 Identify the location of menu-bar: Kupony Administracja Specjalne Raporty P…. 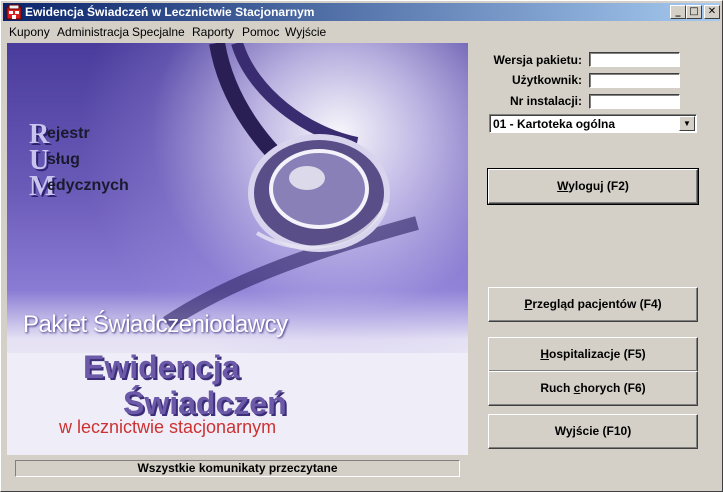
(361, 31).